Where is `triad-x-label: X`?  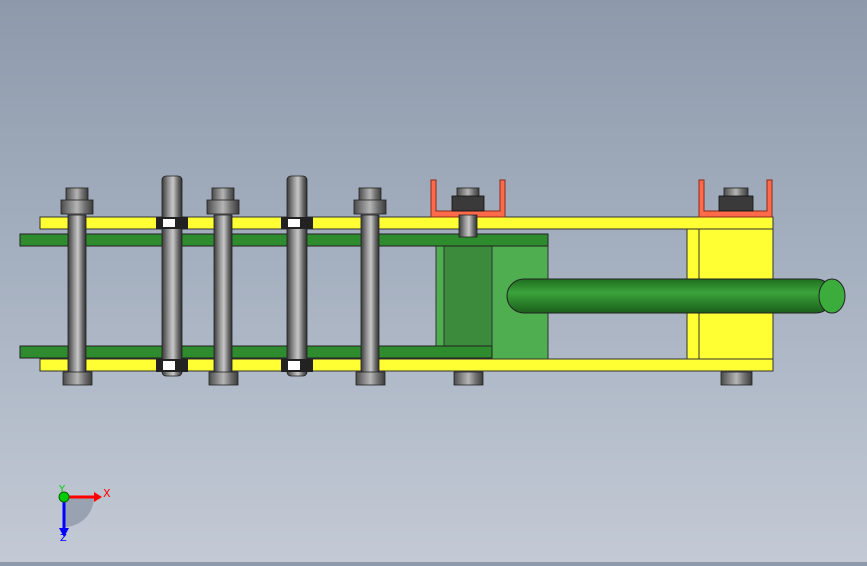 triad-x-label: X is located at coordinates (107, 493).